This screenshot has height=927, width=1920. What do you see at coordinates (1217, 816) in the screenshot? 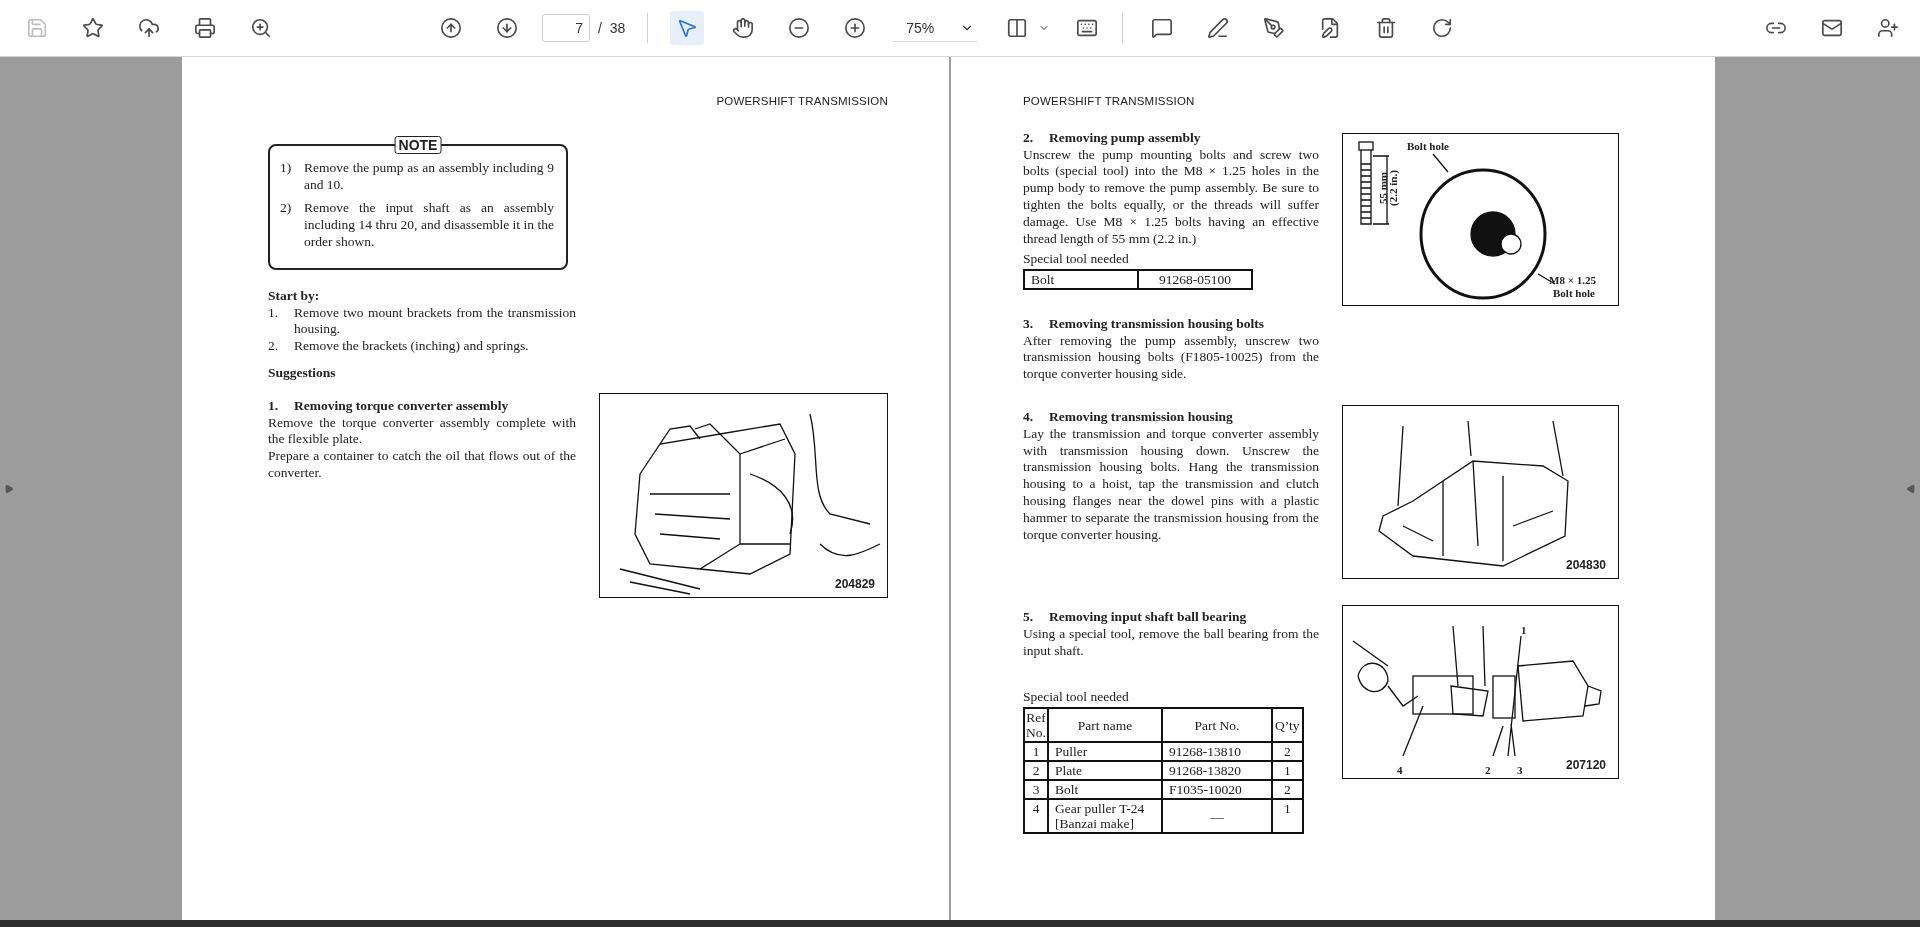
I see `table-cell: —` at bounding box center [1217, 816].